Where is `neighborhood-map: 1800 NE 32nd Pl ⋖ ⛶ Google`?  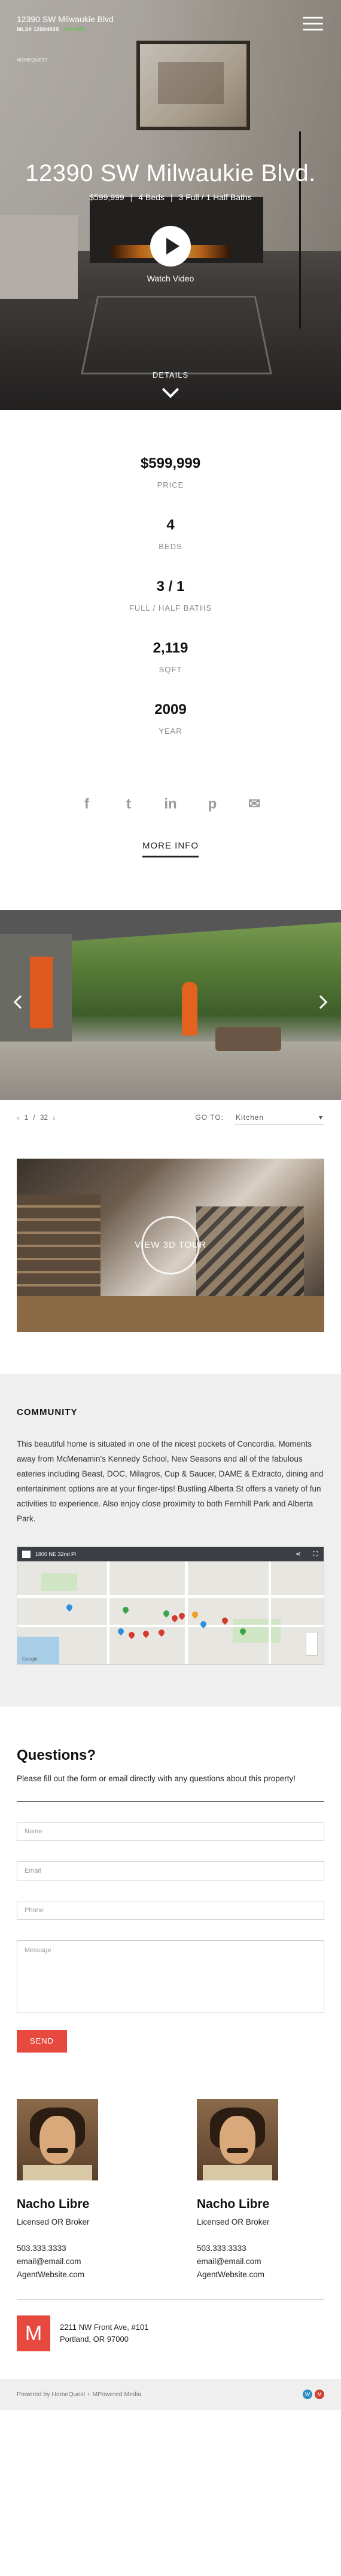
neighborhood-map: 1800 NE 32nd Pl ⋖ ⛶ Google is located at coordinates (170, 1605).